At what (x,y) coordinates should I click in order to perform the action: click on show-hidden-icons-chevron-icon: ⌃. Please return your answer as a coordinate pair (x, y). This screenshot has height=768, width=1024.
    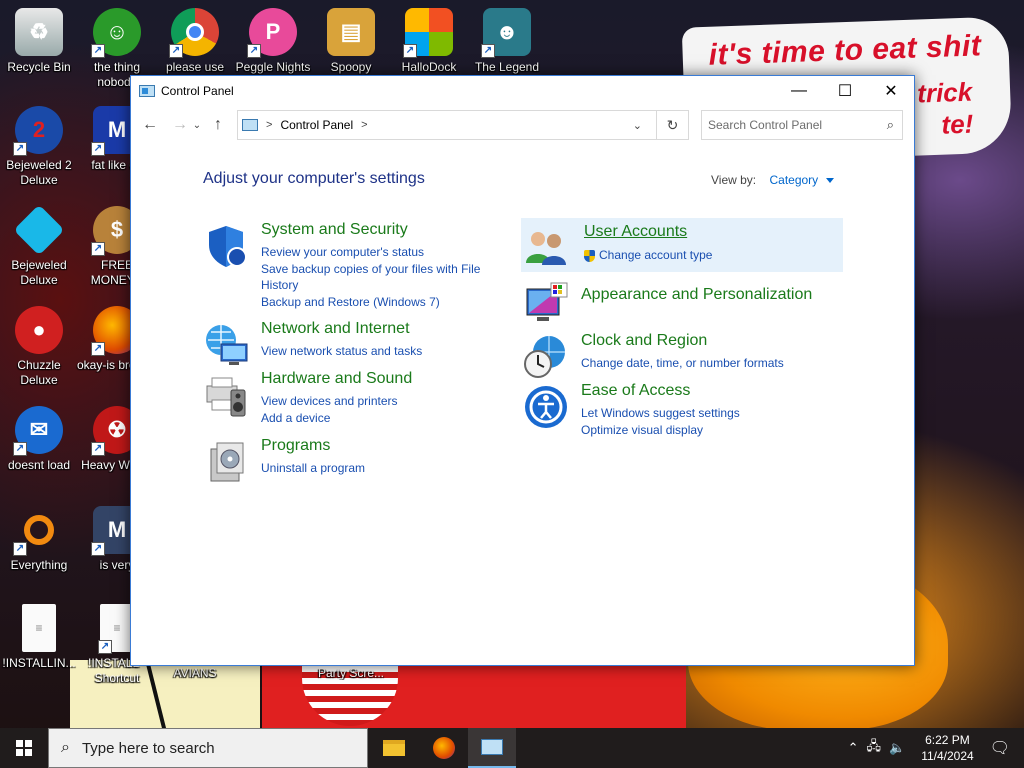
    Looking at the image, I should click on (853, 748).